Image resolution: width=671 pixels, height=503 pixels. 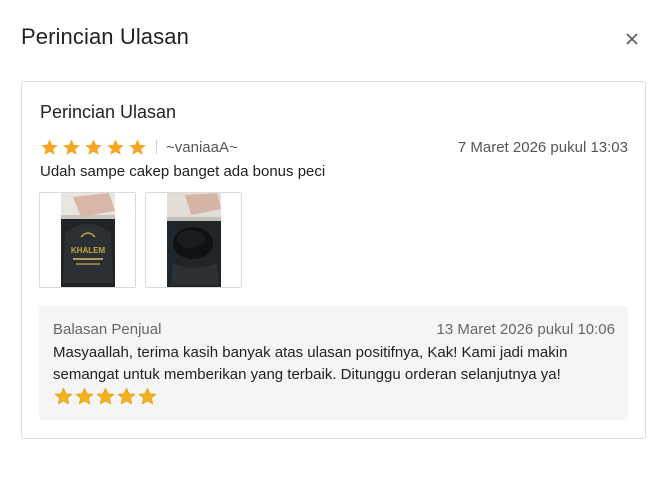 What do you see at coordinates (525, 329) in the screenshot?
I see `seller-reply-date: 13 Maret 2026 pukul 10:06` at bounding box center [525, 329].